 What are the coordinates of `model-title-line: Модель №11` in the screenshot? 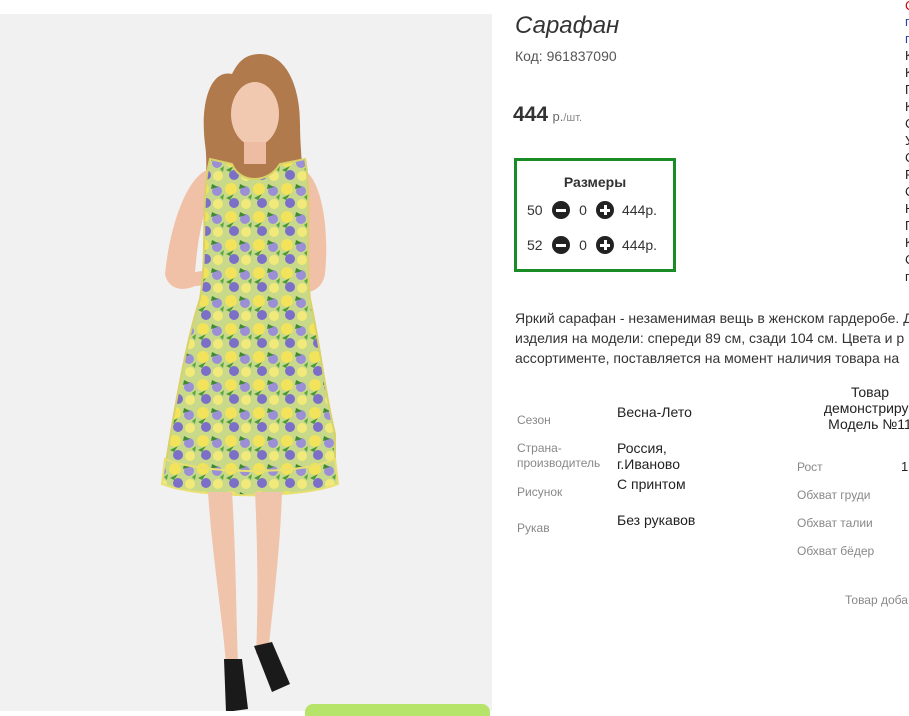 It's located at (868, 424).